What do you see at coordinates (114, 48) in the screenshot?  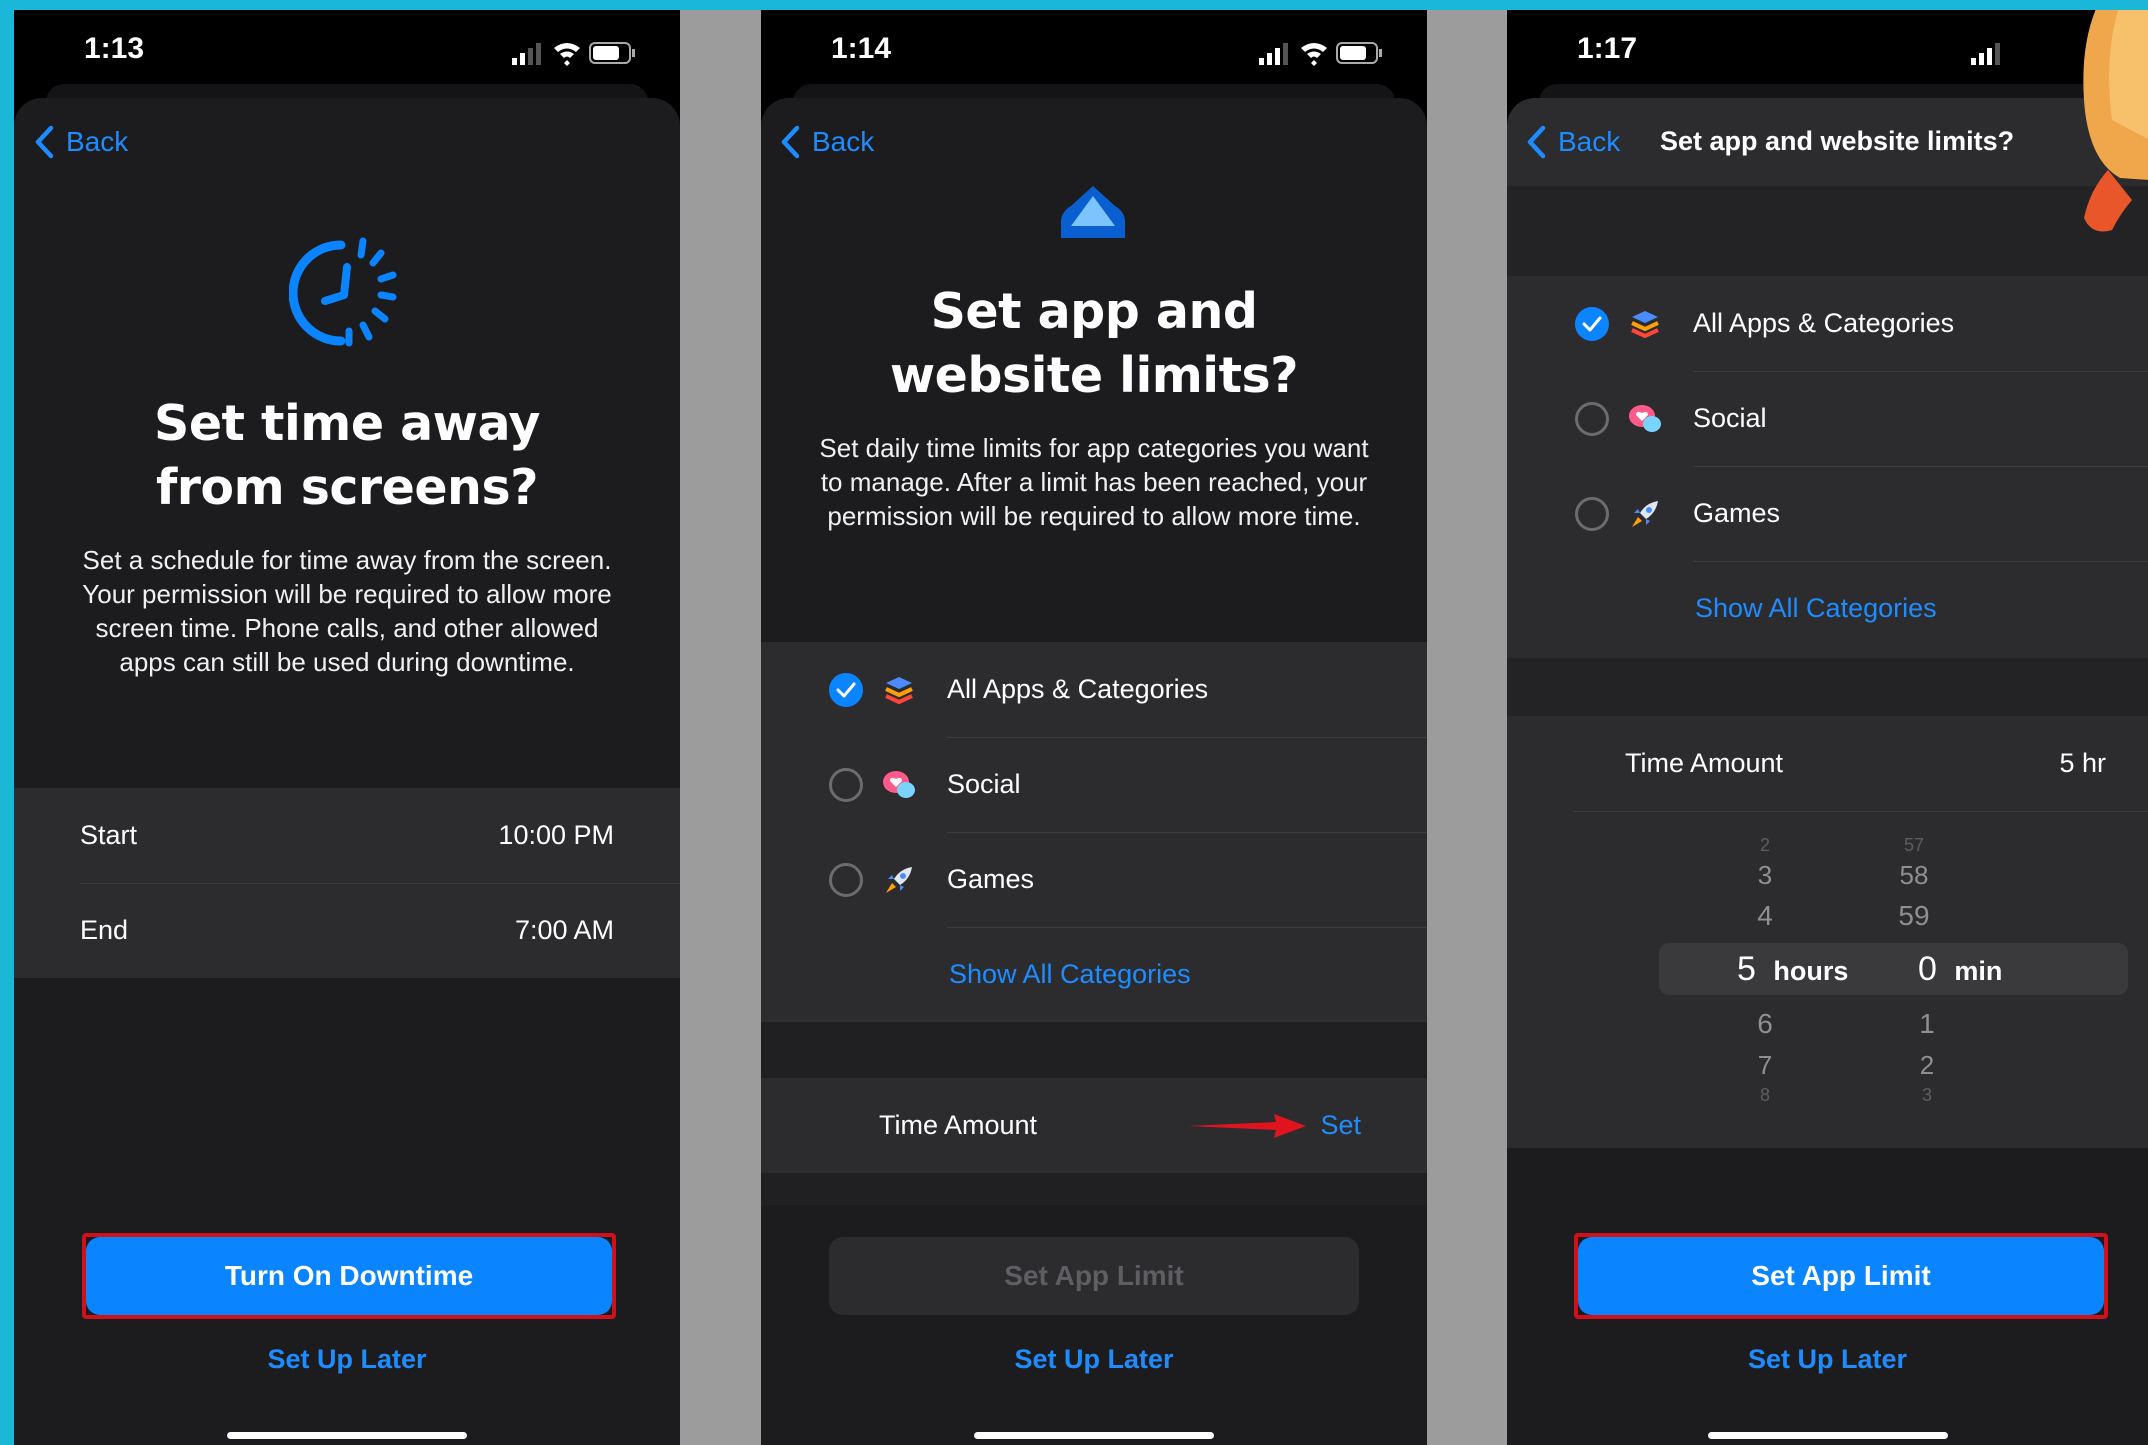 I see `status-time: 1:13` at bounding box center [114, 48].